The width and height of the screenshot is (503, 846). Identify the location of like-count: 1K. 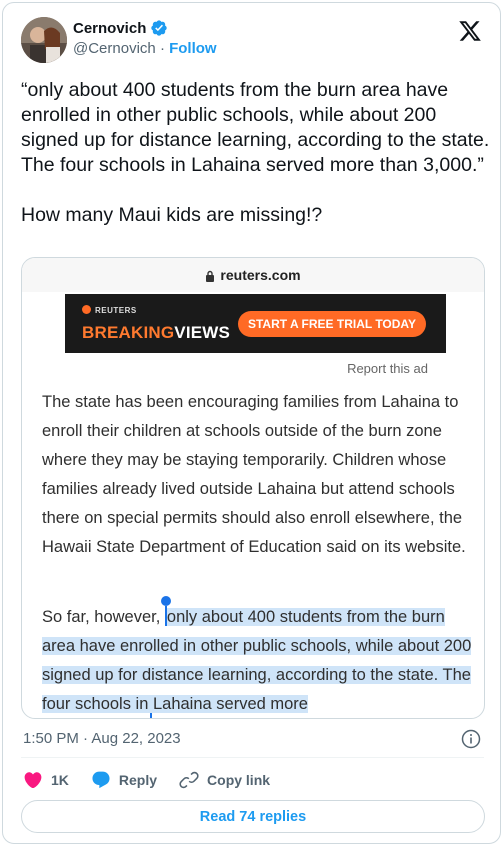
(60, 780).